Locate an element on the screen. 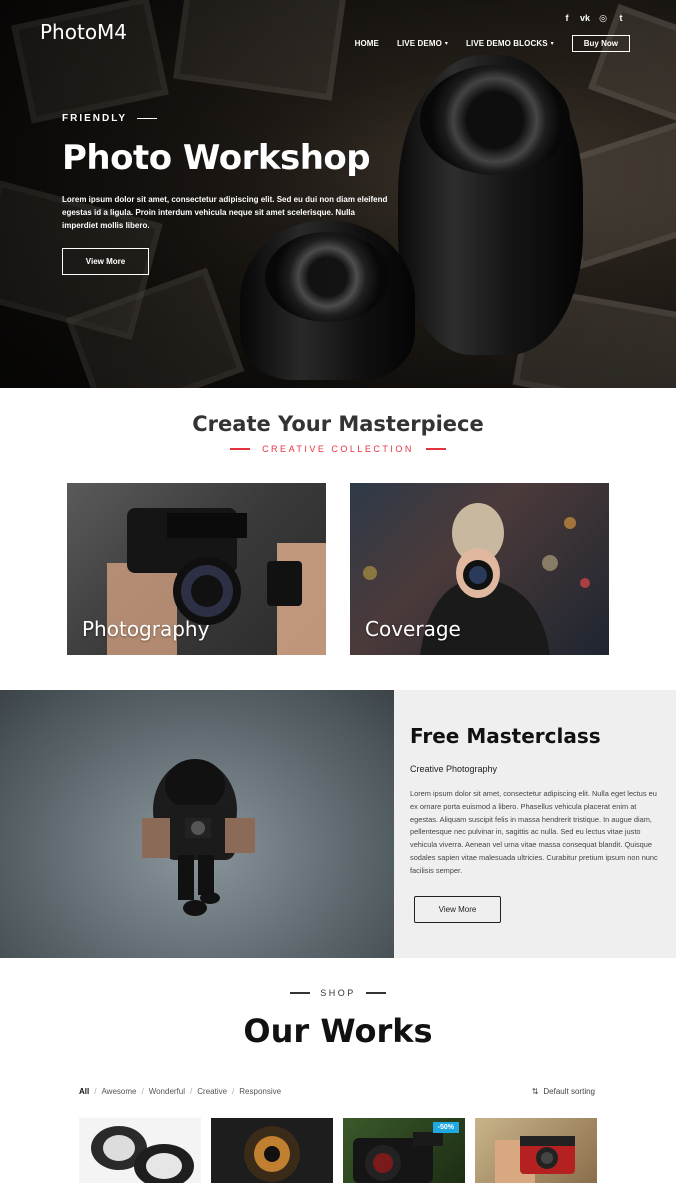 The width and height of the screenshot is (676, 1183). hero-eyebrow: FRIENDLY is located at coordinates (110, 118).